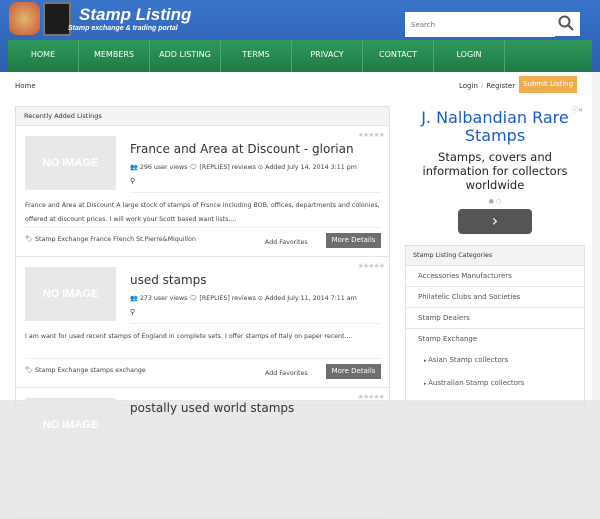  I want to click on breadcrumb: Home, so click(25, 86).